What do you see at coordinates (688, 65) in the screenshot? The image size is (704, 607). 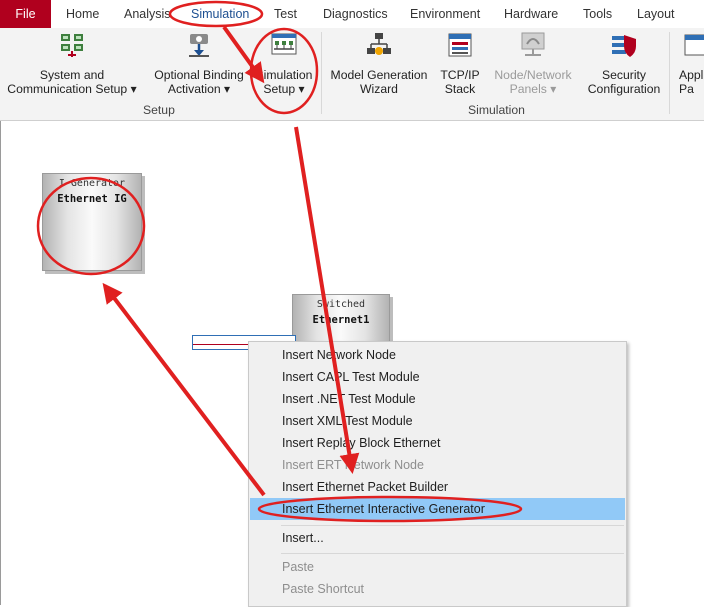 I see `application-button: Appl Pa` at bounding box center [688, 65].